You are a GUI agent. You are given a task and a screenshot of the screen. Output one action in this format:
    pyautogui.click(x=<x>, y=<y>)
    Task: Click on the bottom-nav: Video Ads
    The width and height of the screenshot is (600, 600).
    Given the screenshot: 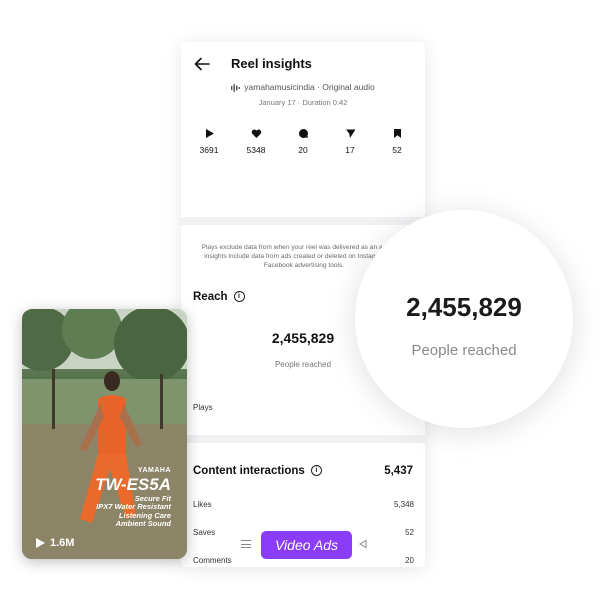 What is the action you would take?
    pyautogui.click(x=311, y=545)
    